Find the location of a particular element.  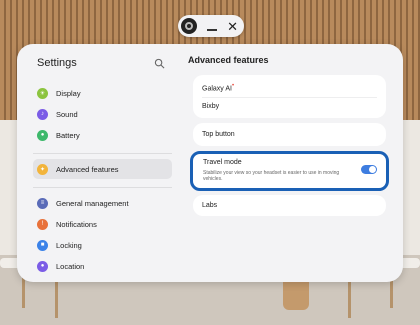

top-button-label: Top button is located at coordinates (218, 134).